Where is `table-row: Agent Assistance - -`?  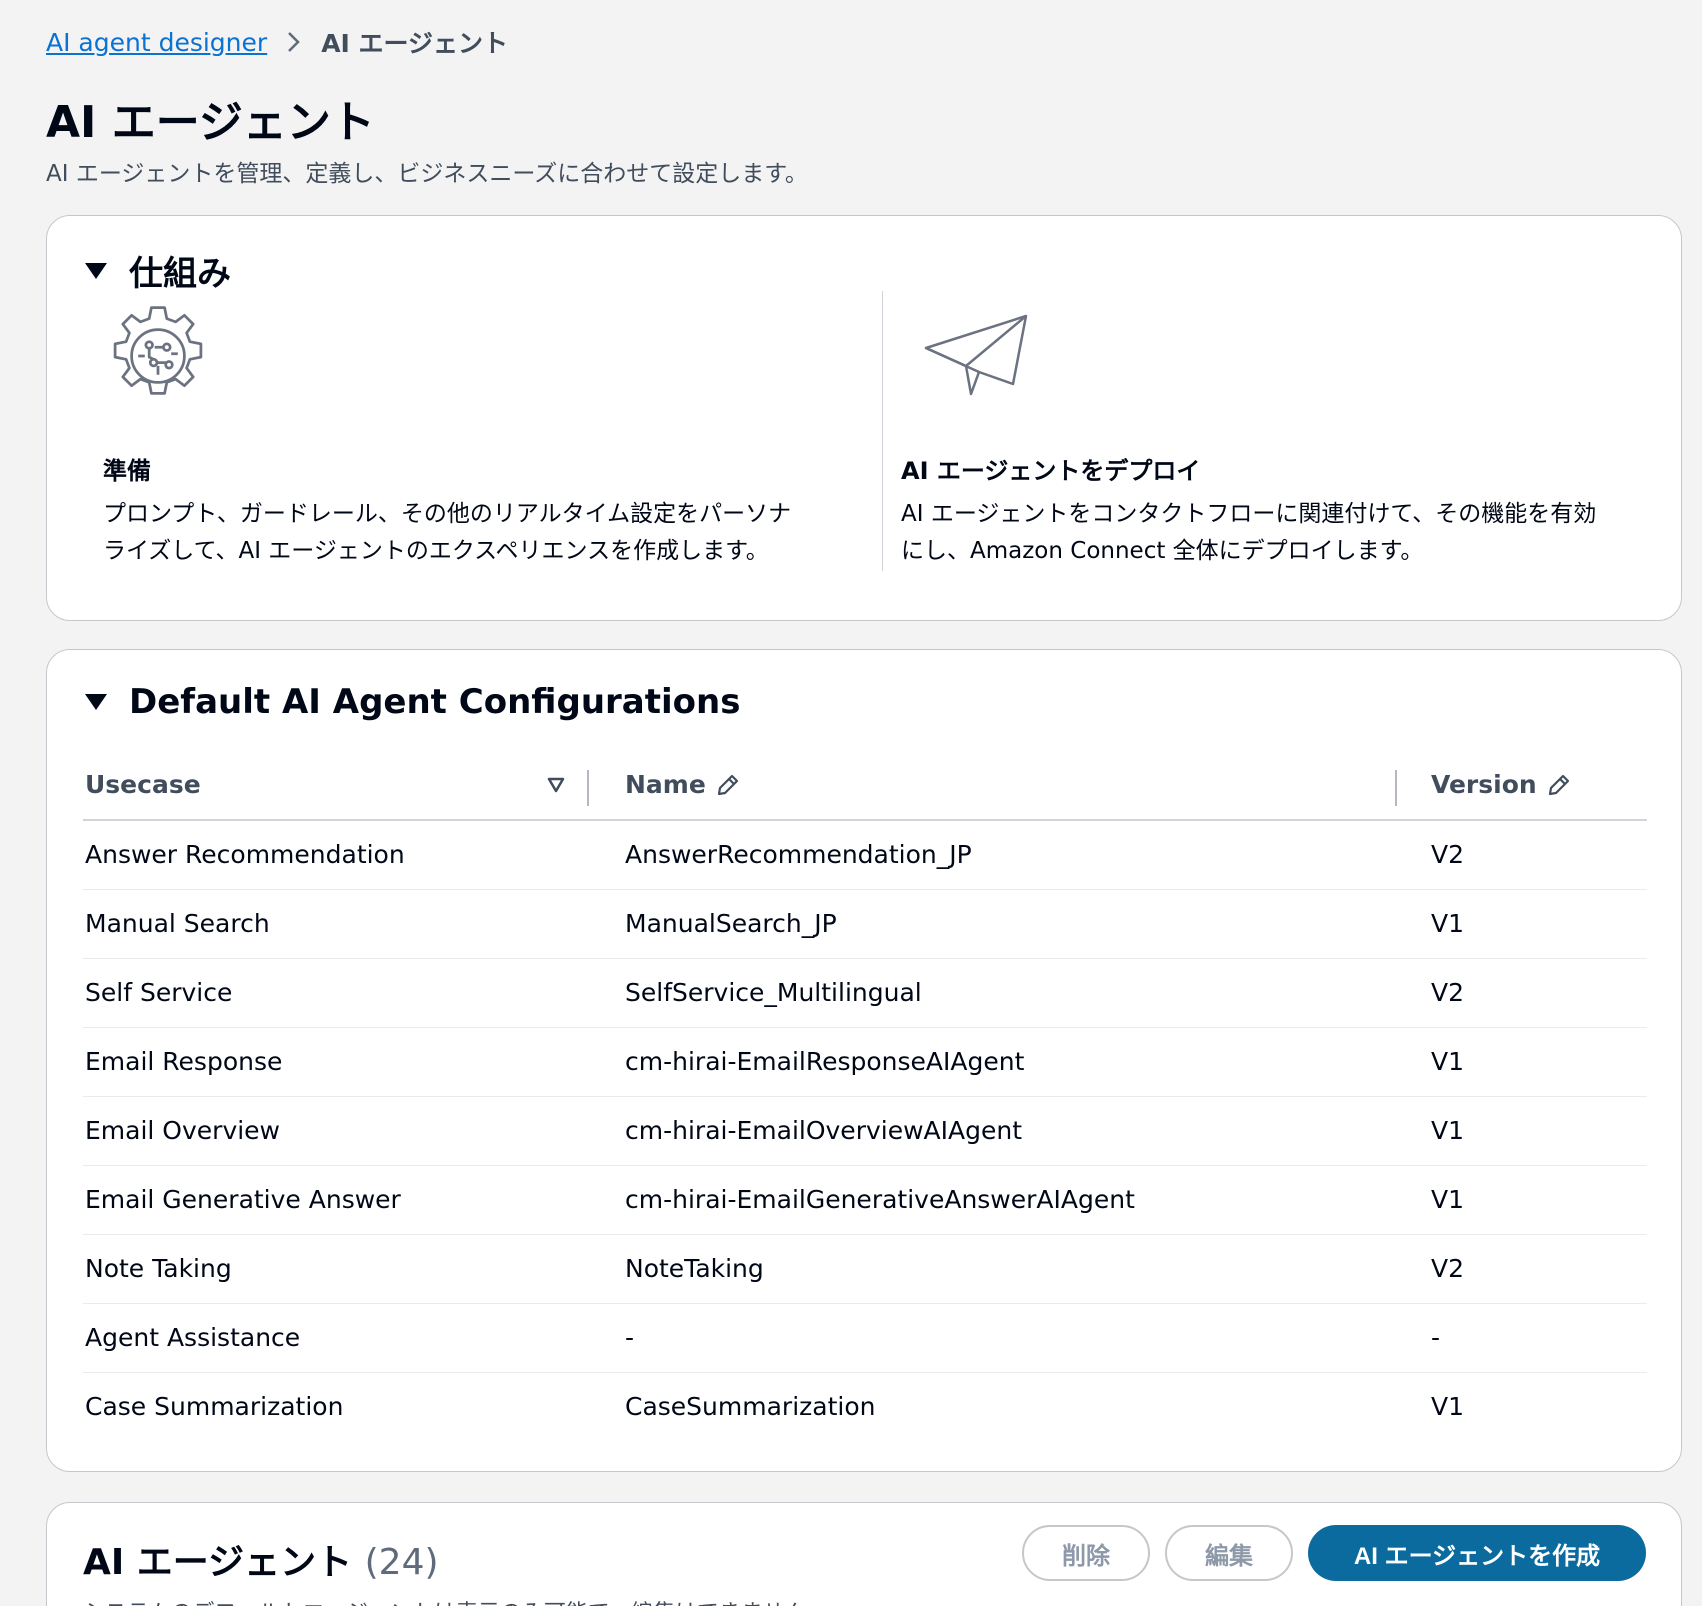 table-row: Agent Assistance - - is located at coordinates (865, 1338).